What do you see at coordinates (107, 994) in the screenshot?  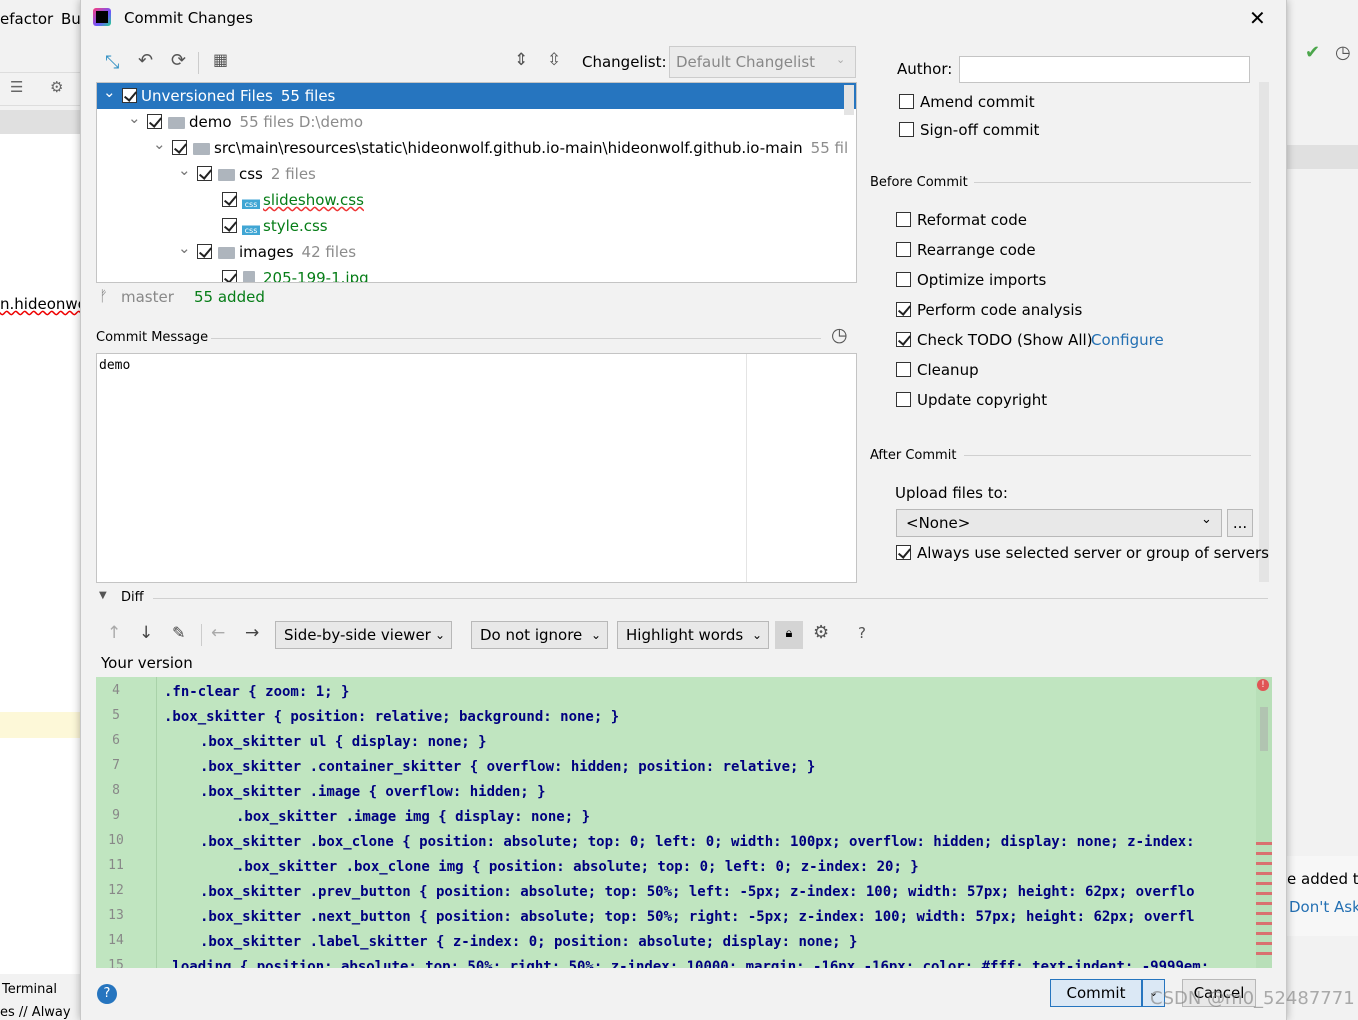 I see `help-button: ?` at bounding box center [107, 994].